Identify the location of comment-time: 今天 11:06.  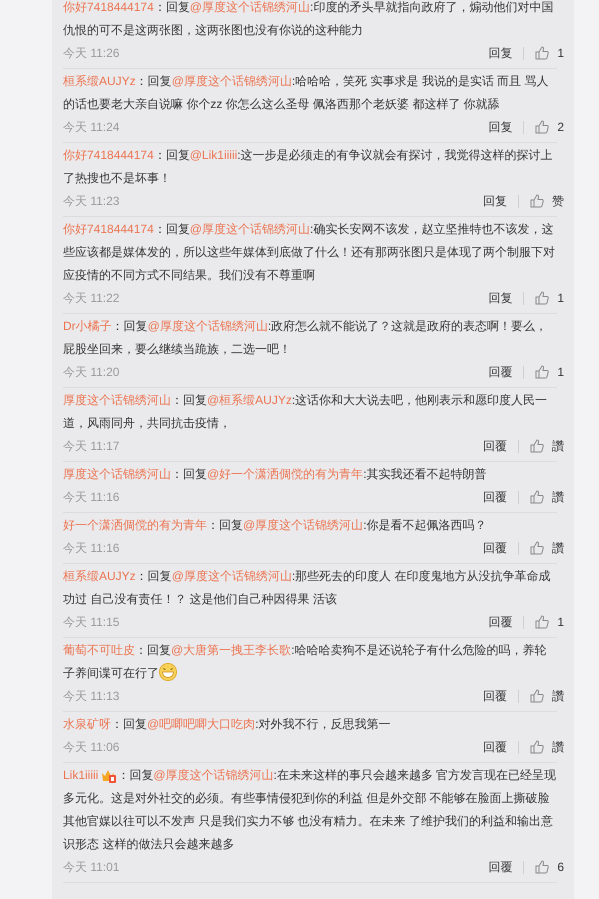
(91, 747).